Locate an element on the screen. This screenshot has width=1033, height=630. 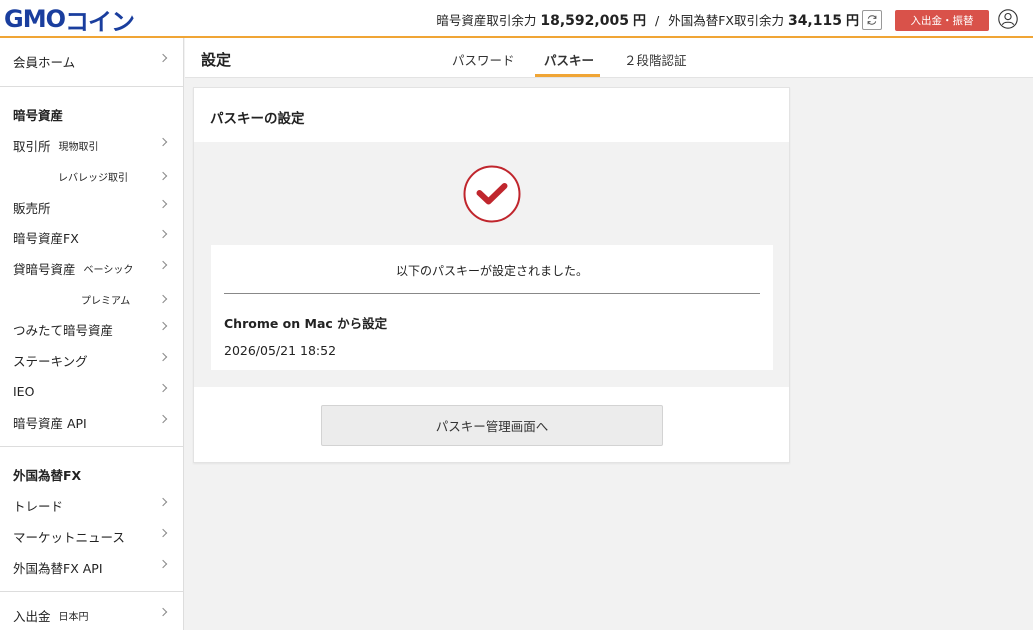
sidebar-item-exchange-spot: 取引所 現物取引 is located at coordinates (91, 145).